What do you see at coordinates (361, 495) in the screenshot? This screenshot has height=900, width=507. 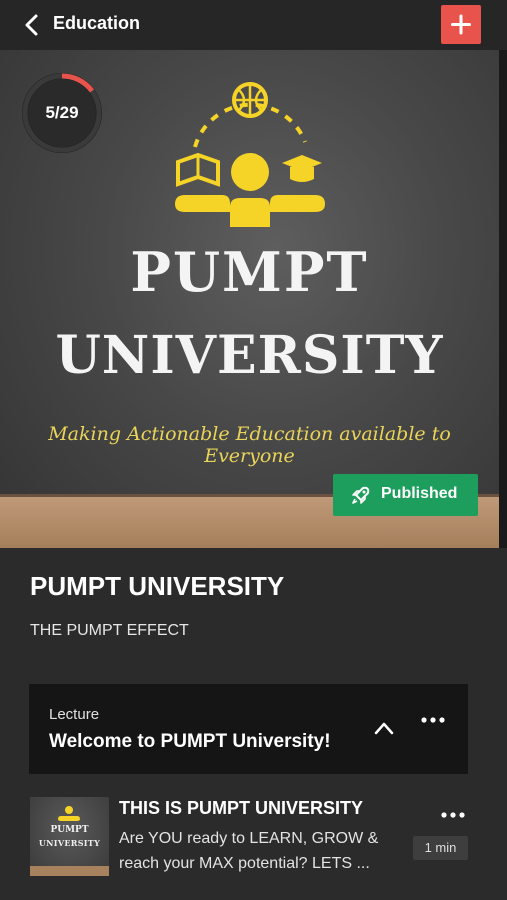 I see `rocket-icon` at bounding box center [361, 495].